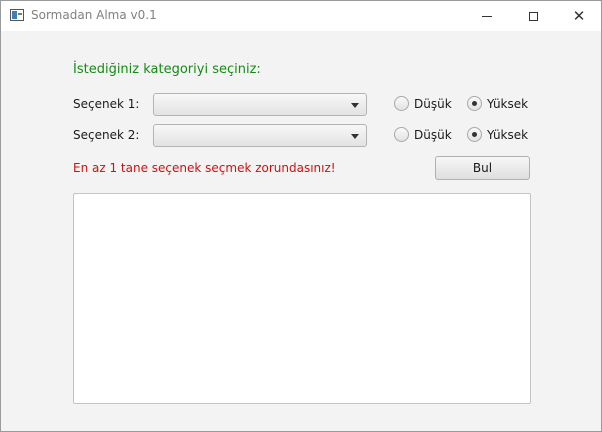  I want to click on option2-radio-low-label: Düşük, so click(433, 134).